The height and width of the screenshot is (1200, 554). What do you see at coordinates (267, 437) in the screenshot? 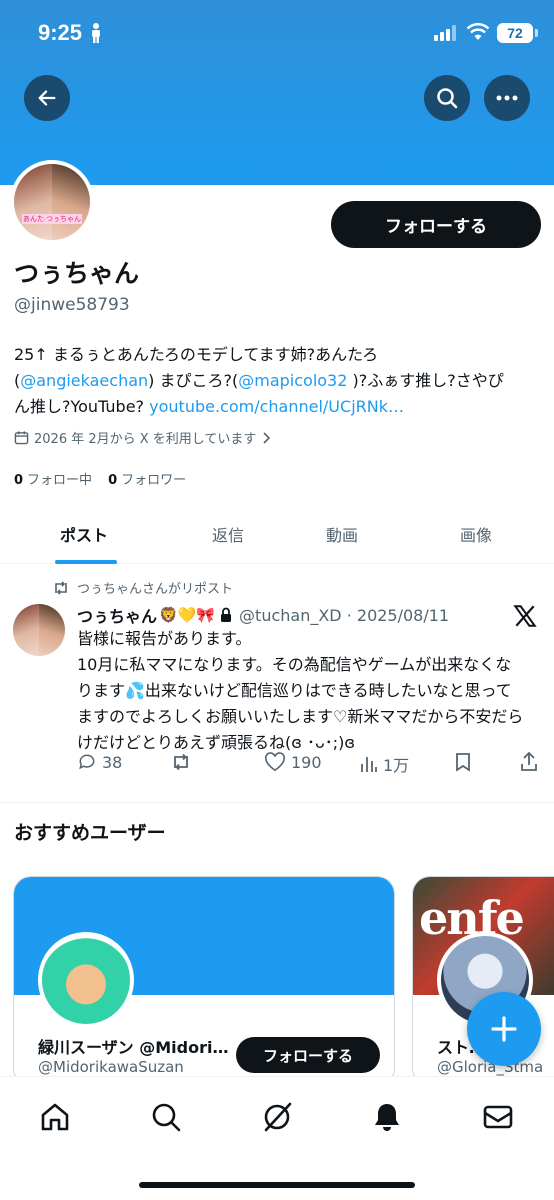
I see `chevron-right-icon` at bounding box center [267, 437].